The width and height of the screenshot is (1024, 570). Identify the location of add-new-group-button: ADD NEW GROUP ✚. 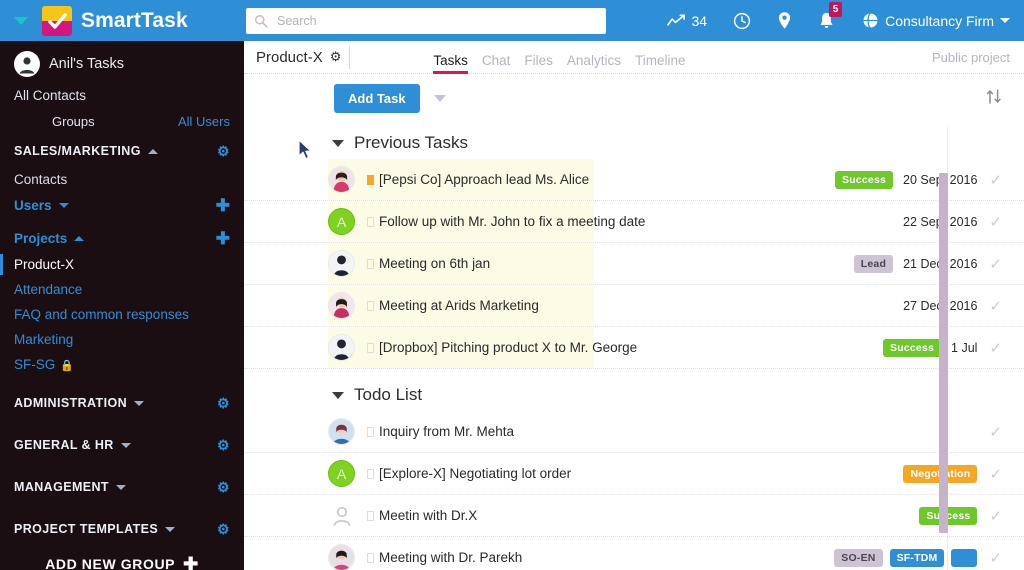
(122, 557).